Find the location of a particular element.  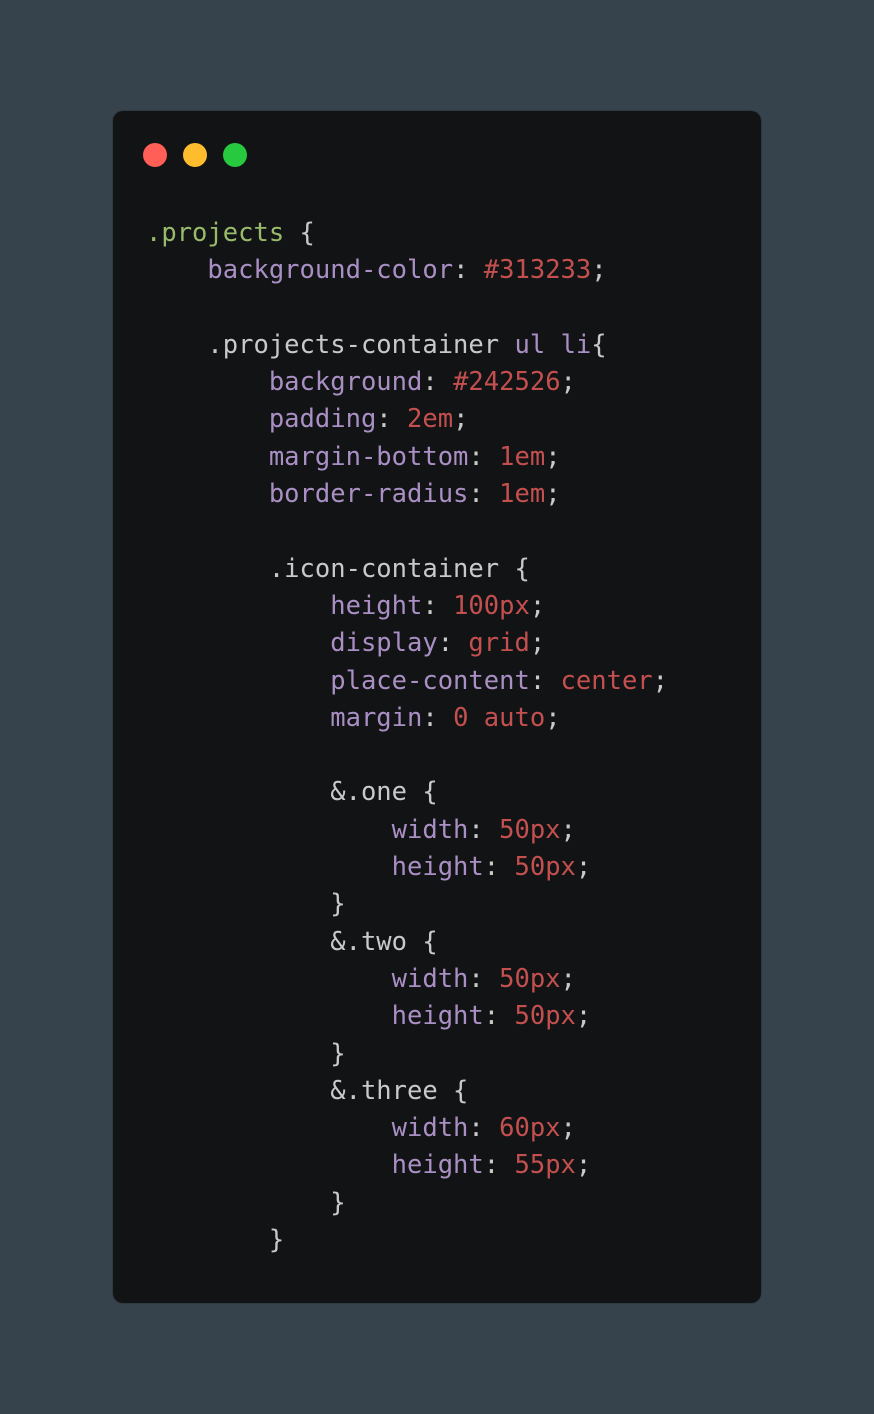

code-line: .projects-container ul li{ is located at coordinates (407, 345).